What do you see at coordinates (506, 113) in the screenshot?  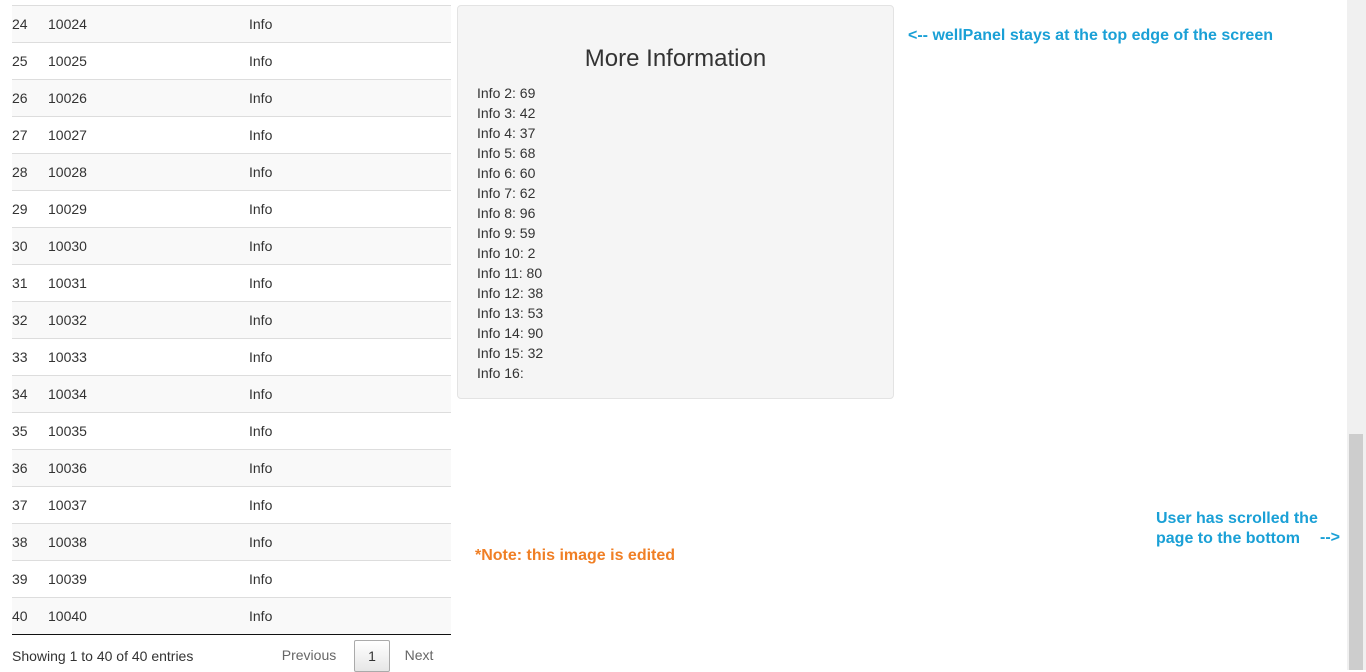 I see `info-item: Info 3: 42` at bounding box center [506, 113].